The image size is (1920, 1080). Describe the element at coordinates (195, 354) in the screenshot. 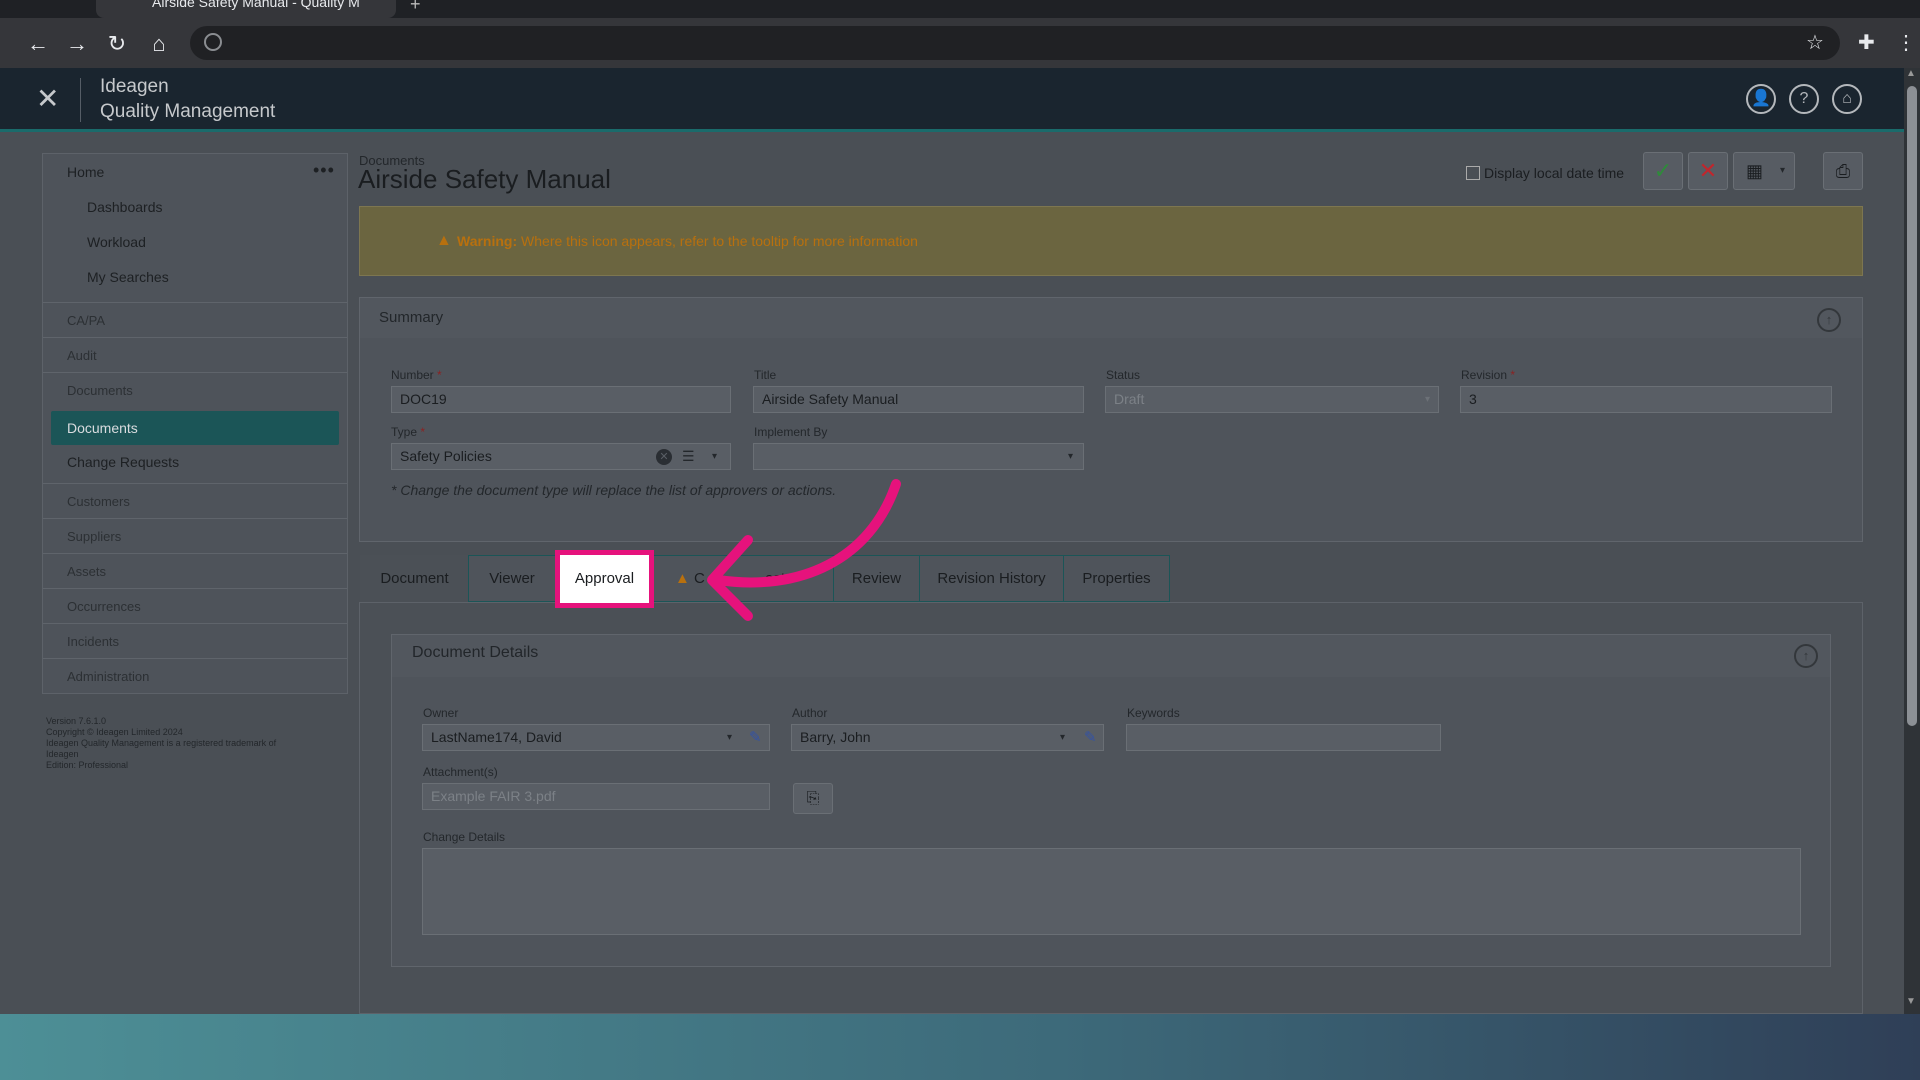

I see `sidebar-item-audit: Audit` at that location.